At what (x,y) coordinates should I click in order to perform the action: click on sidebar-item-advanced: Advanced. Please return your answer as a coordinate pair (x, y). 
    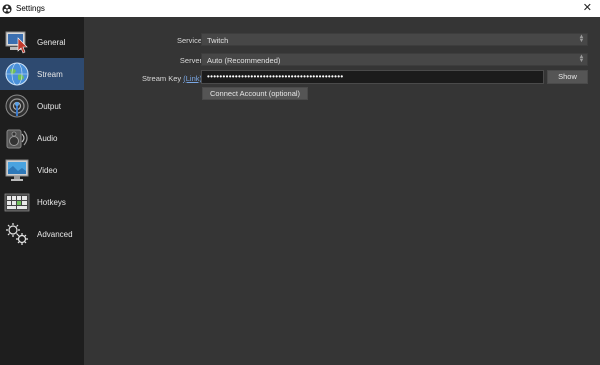
    Looking at the image, I should click on (42, 234).